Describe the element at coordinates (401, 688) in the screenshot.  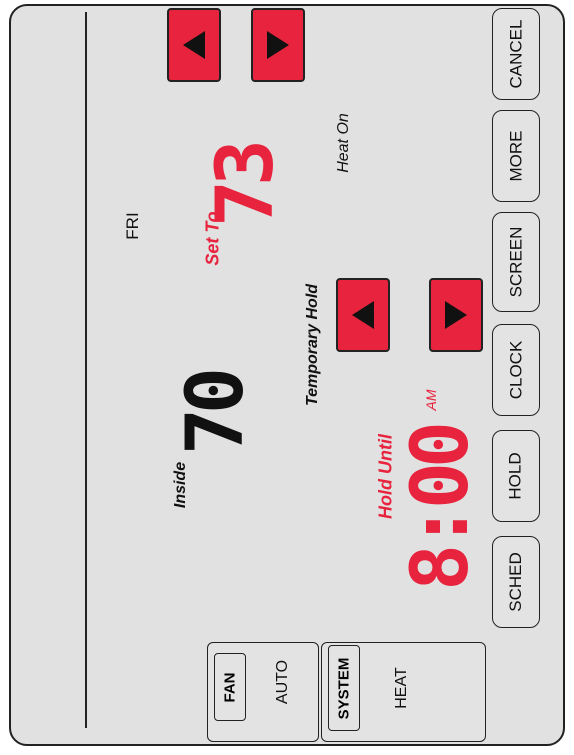
I see `system-value: HEAT` at that location.